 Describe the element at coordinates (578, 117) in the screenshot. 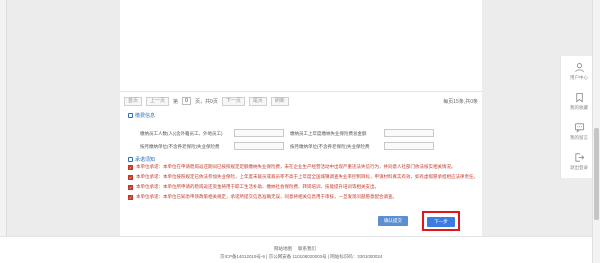

I see `side-panel: 用户中心 我的收藏 我的留言 退出登录` at that location.